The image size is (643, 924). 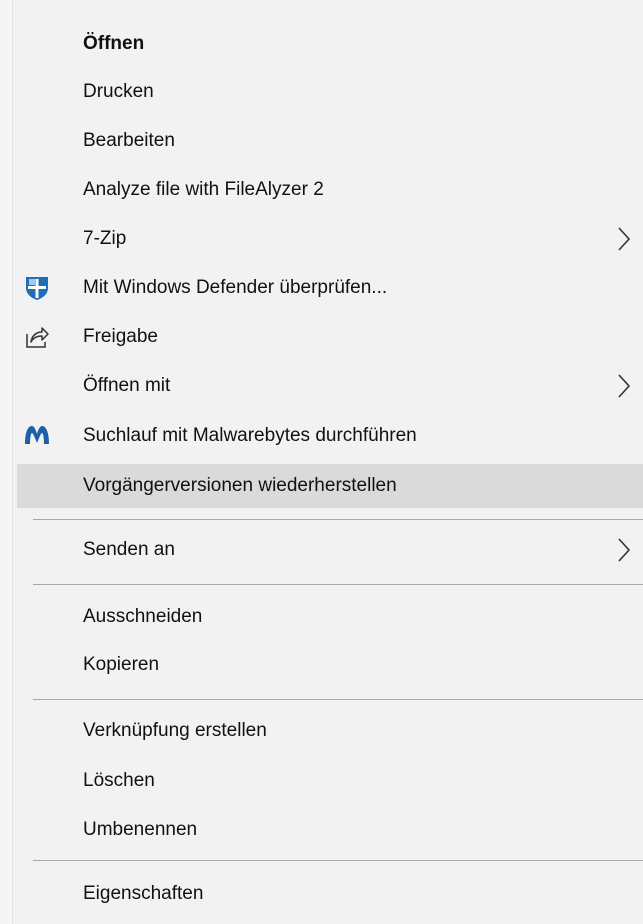 What do you see at coordinates (330, 731) in the screenshot?
I see `menu-item-create-shortcut: Verknüpfung erstellen` at bounding box center [330, 731].